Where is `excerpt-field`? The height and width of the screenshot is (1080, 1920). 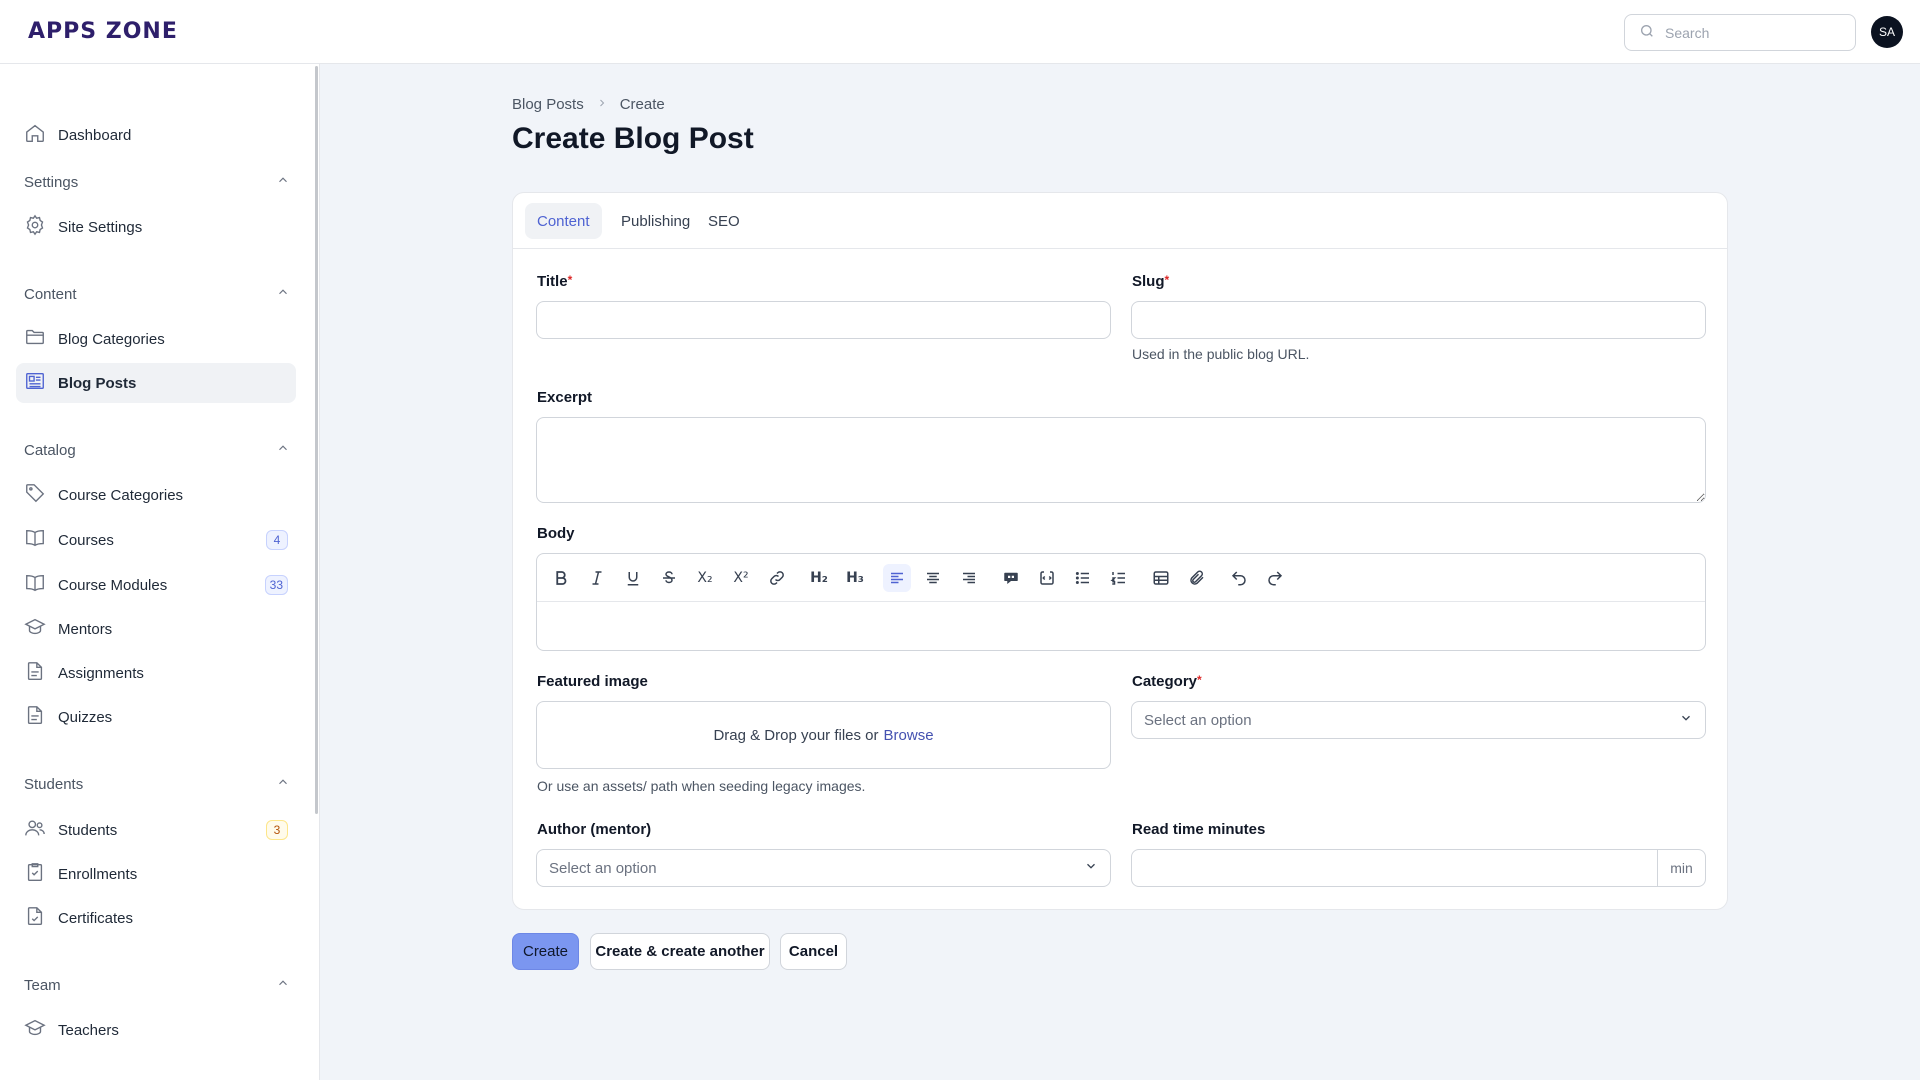
excerpt-field is located at coordinates (1121, 460).